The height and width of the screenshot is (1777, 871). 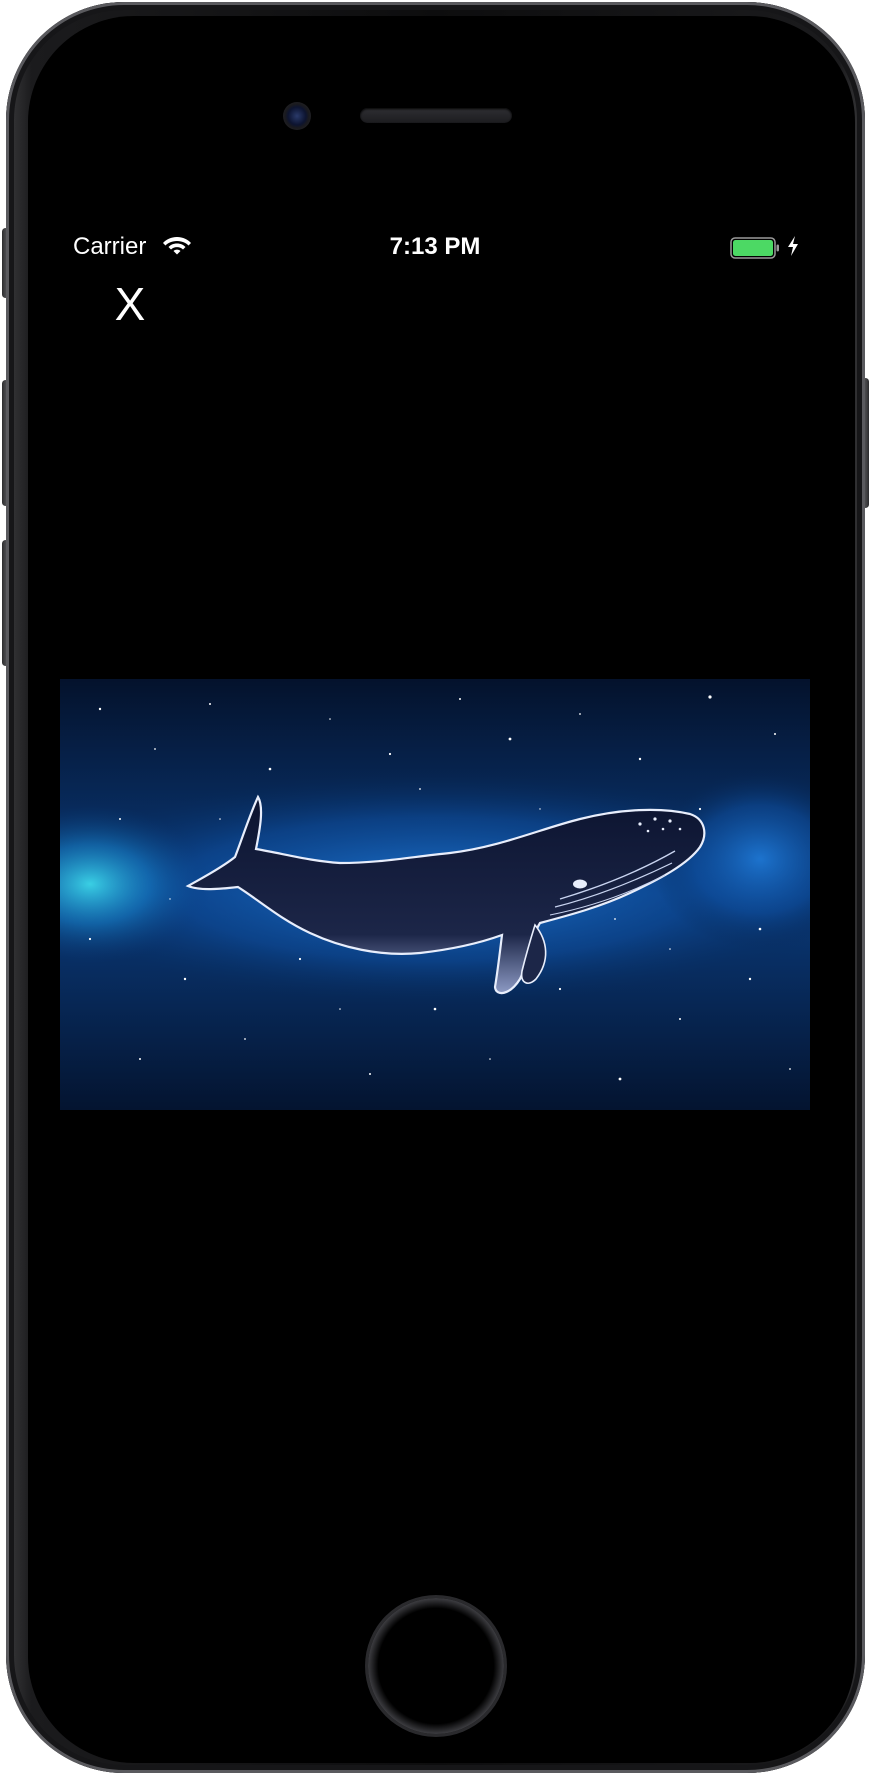 What do you see at coordinates (297, 116) in the screenshot?
I see `front-camera` at bounding box center [297, 116].